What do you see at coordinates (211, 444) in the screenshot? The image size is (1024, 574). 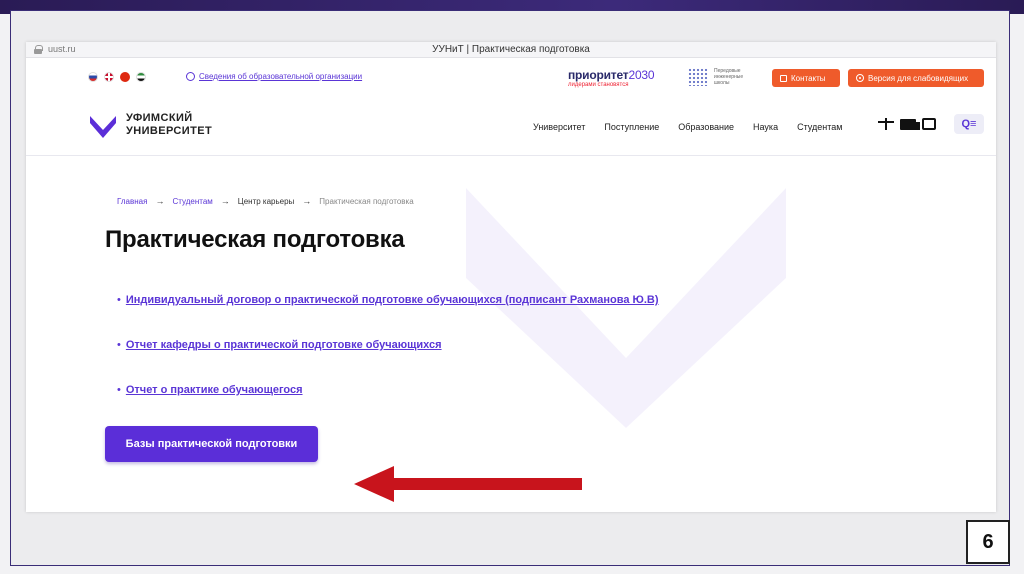 I see `practice-bases-button: Базы практической подготовки` at bounding box center [211, 444].